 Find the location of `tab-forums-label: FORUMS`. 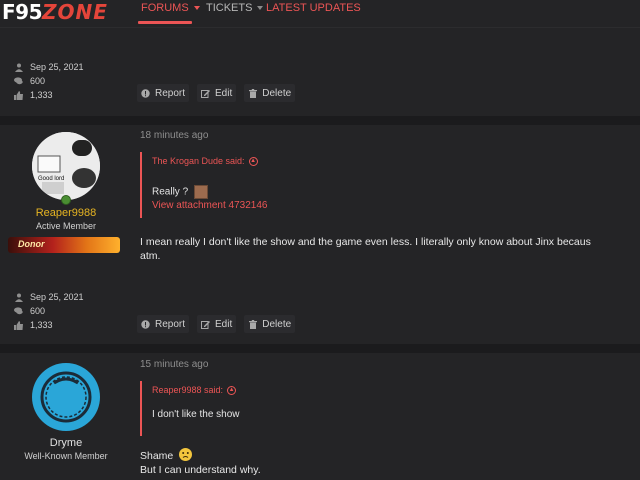

tab-forums-label: FORUMS is located at coordinates (165, 8).